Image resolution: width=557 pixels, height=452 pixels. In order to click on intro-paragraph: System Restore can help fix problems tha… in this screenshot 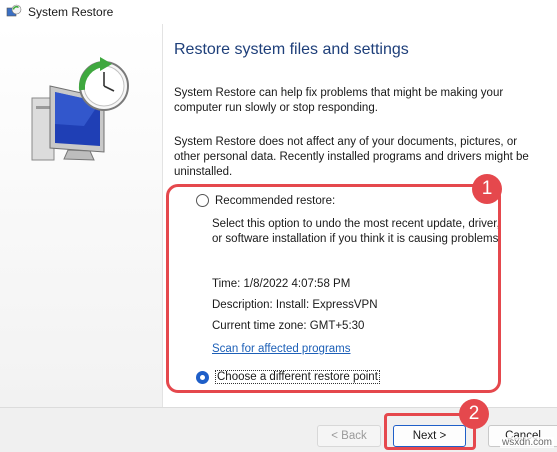, I will do `click(339, 100)`.